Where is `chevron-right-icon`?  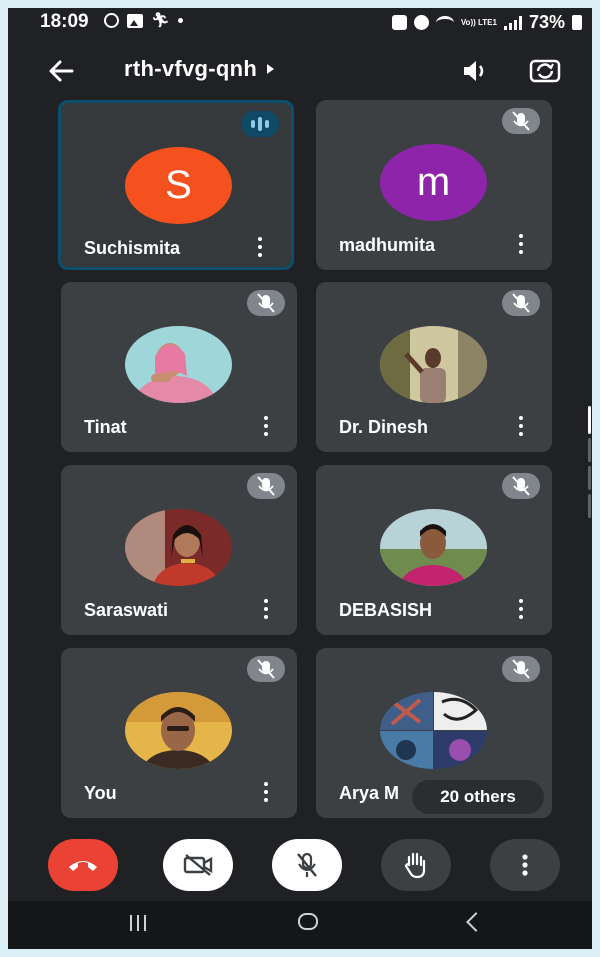
chevron-right-icon is located at coordinates (271, 69).